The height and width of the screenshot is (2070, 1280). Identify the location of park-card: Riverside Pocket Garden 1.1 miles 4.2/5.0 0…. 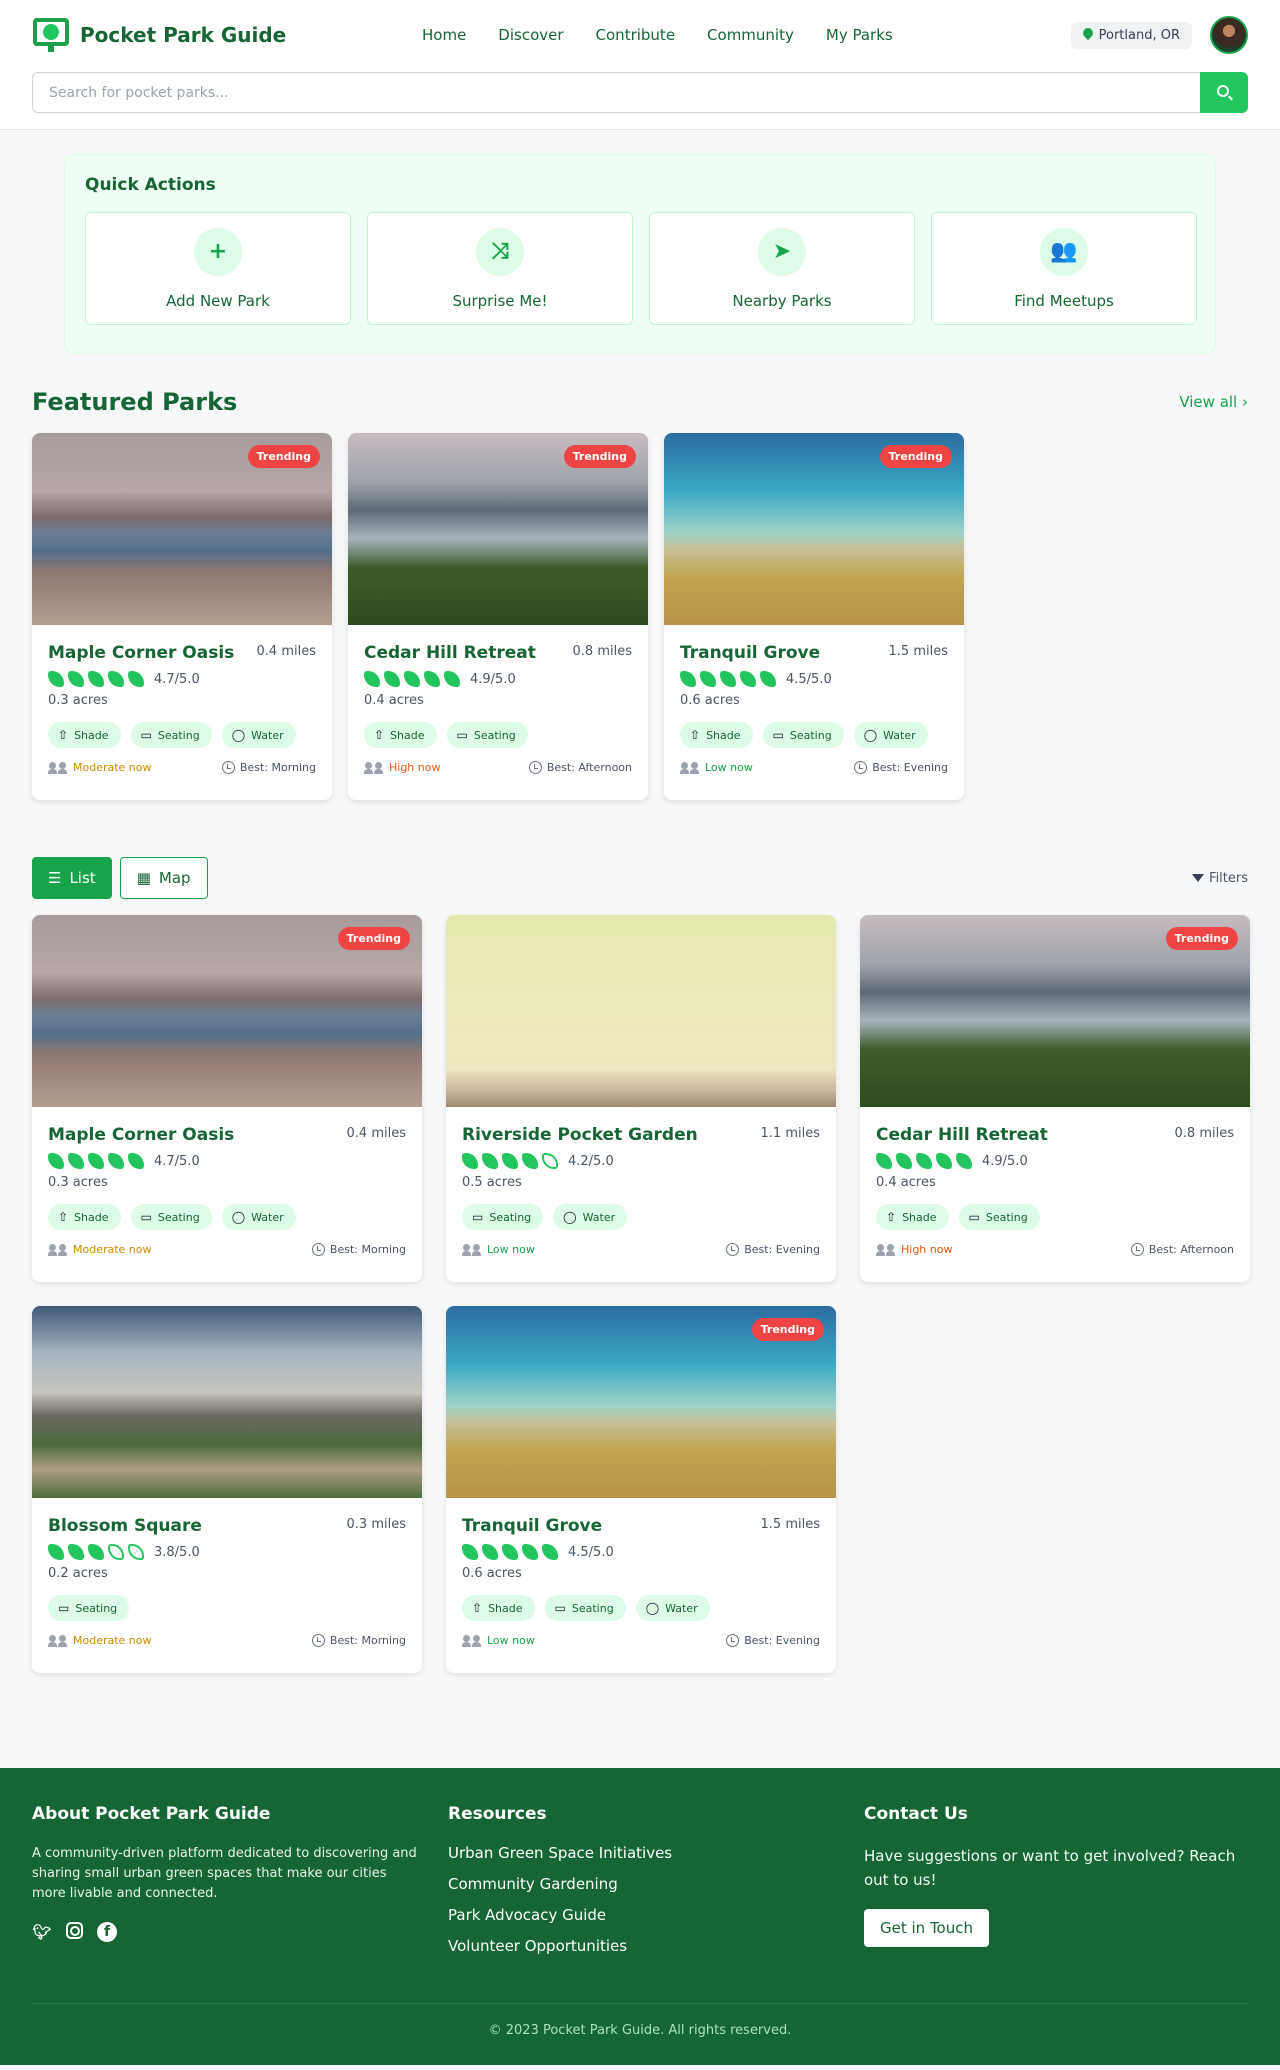
(641, 1098).